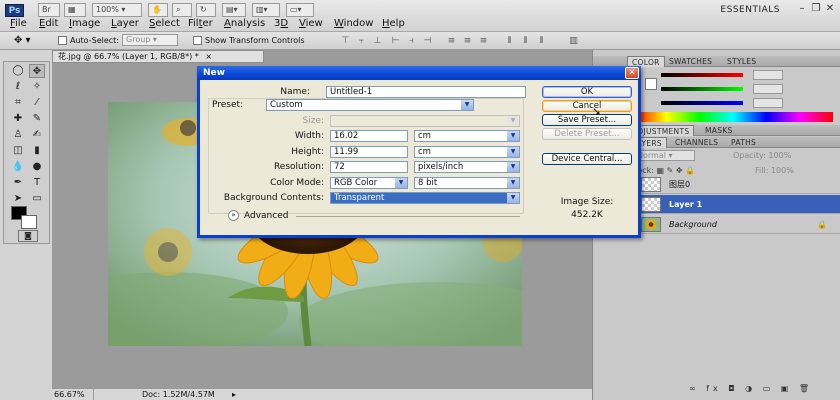 The width and height of the screenshot is (840, 400). Describe the element at coordinates (158, 10) in the screenshot. I see `hand-tool-icon: ✋` at that location.